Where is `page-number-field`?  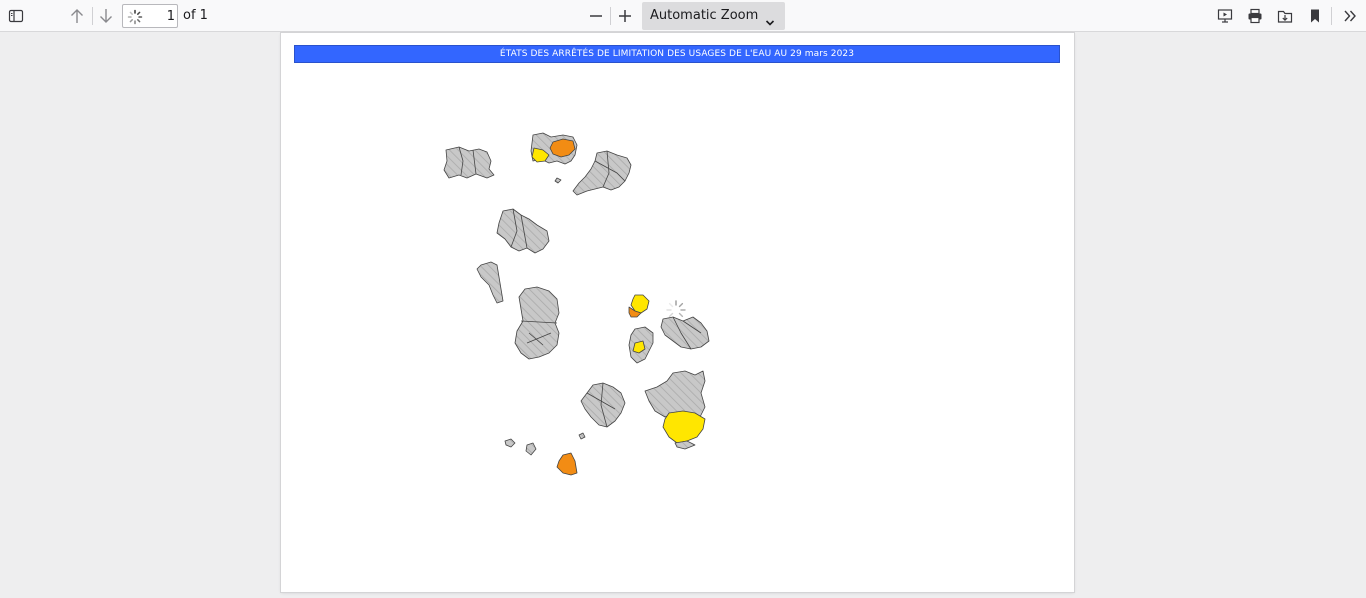 page-number-field is located at coordinates (150, 16).